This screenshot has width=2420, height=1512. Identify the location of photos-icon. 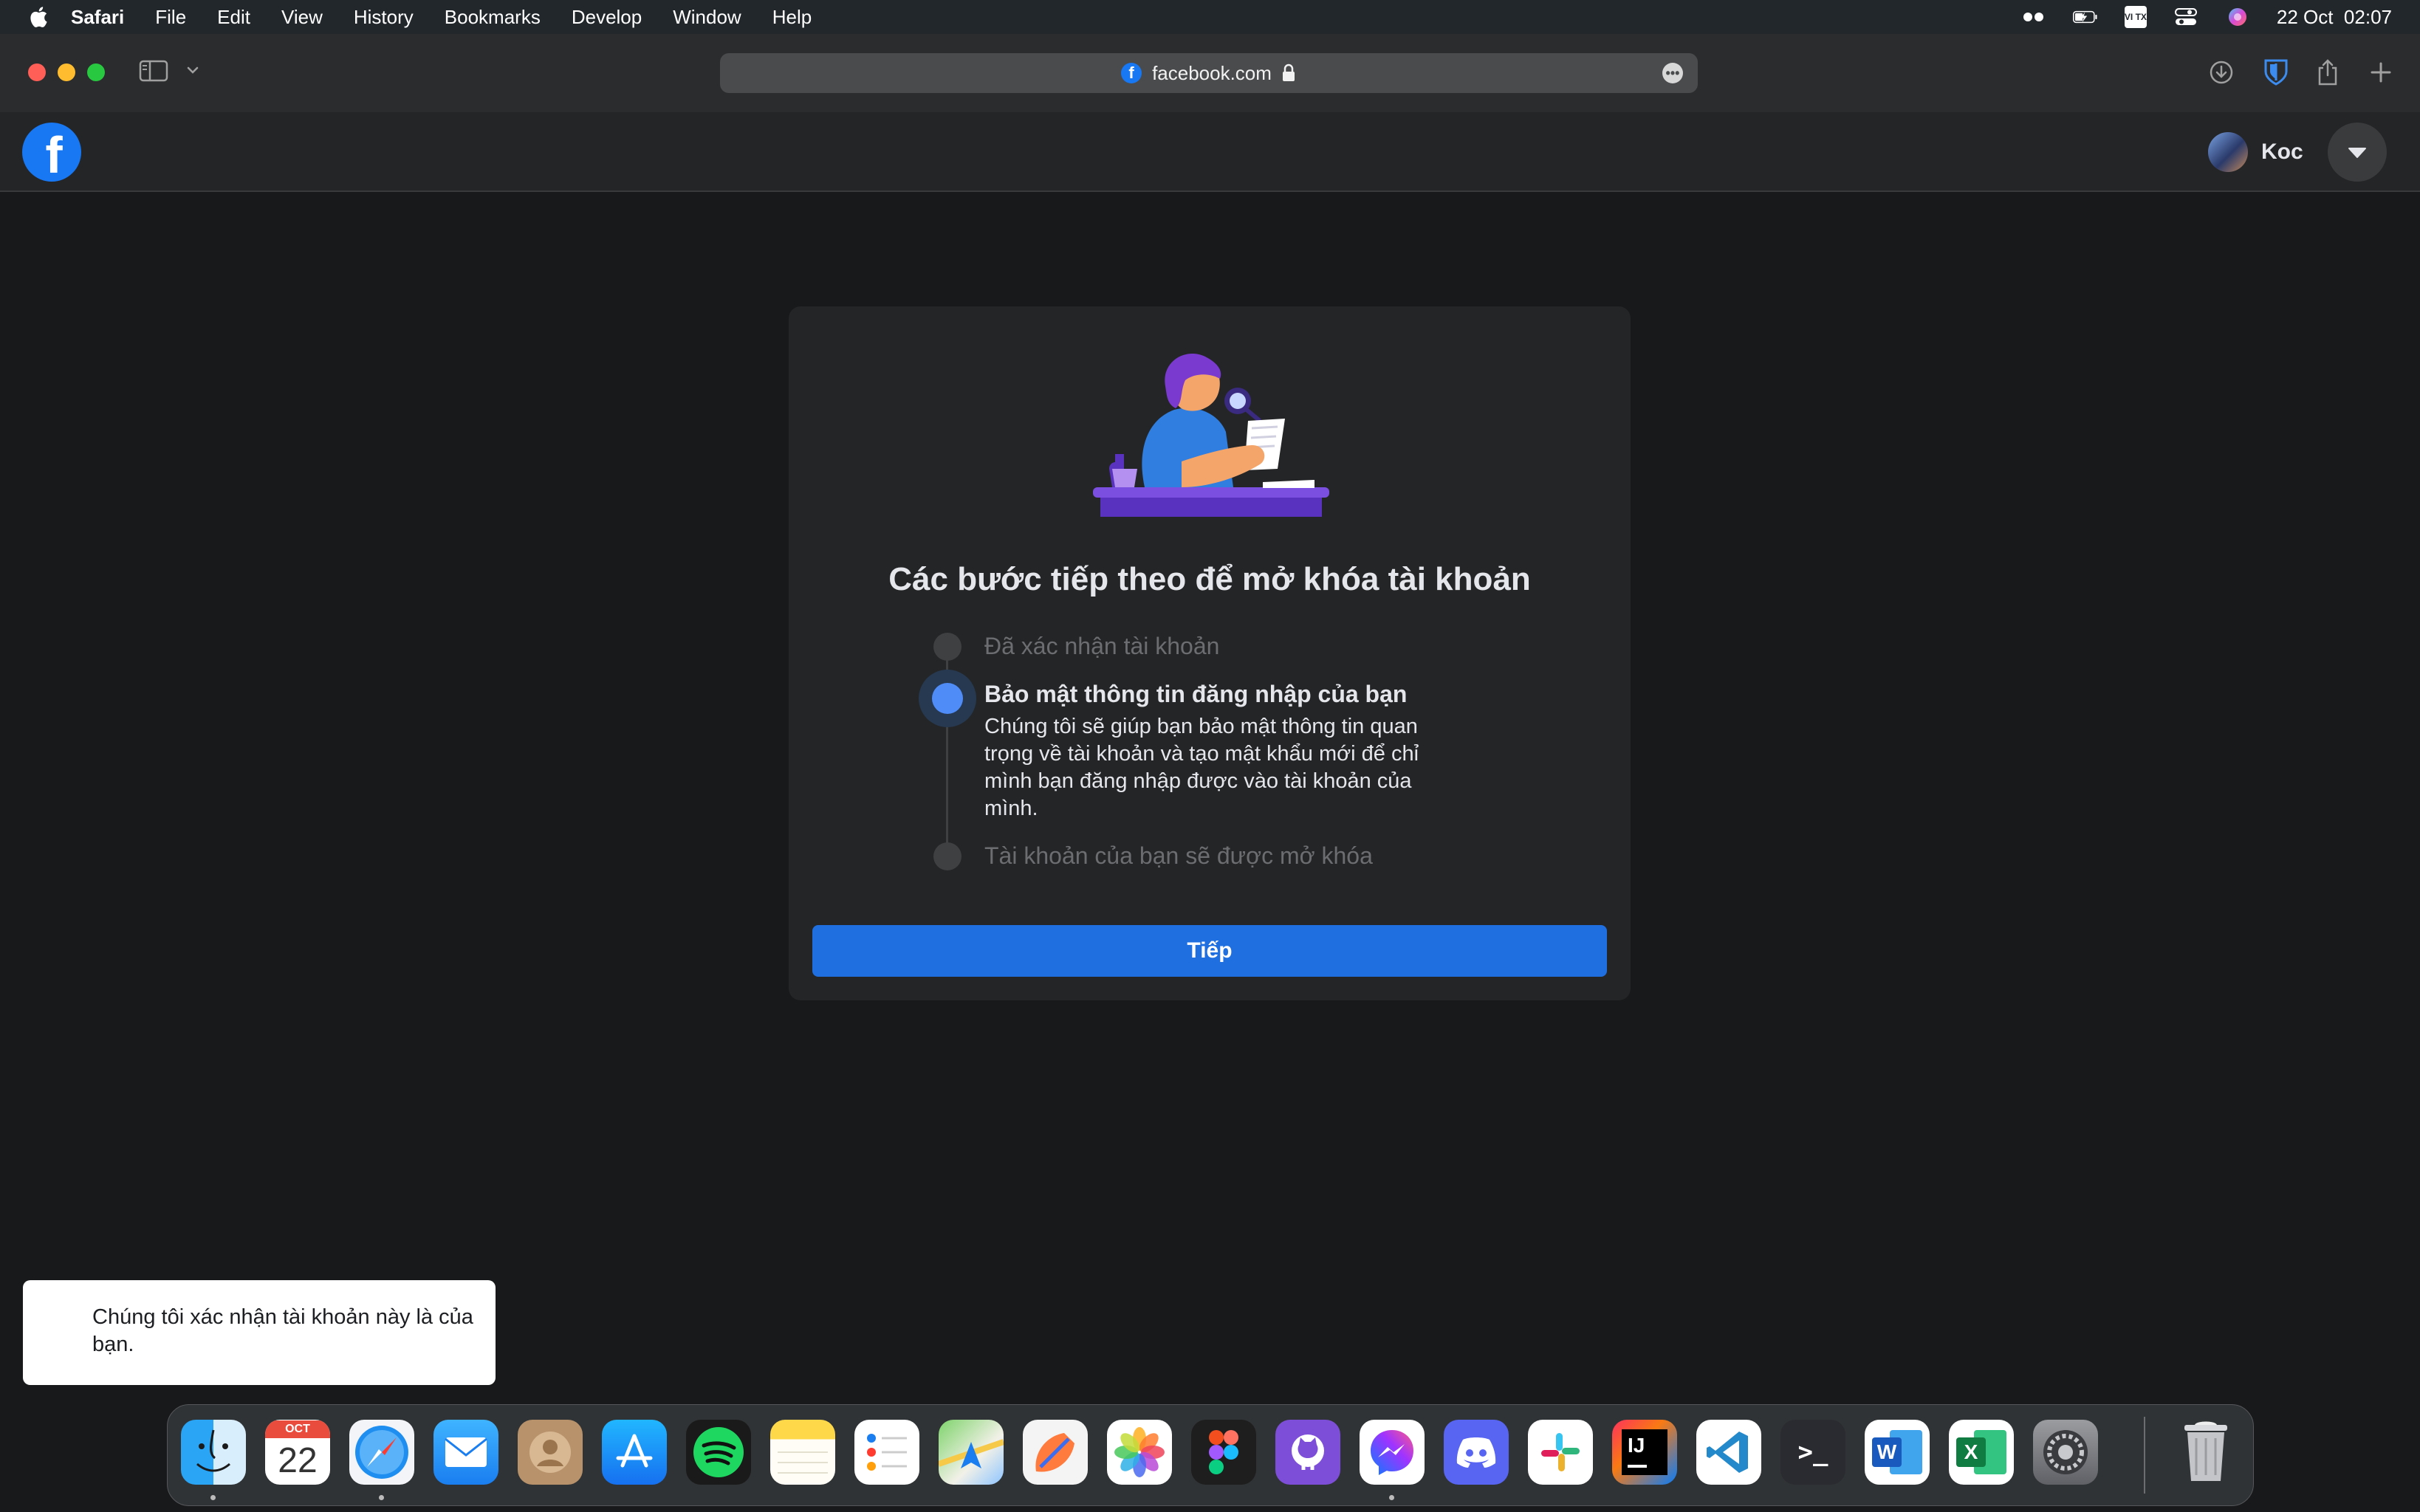
(1139, 1452).